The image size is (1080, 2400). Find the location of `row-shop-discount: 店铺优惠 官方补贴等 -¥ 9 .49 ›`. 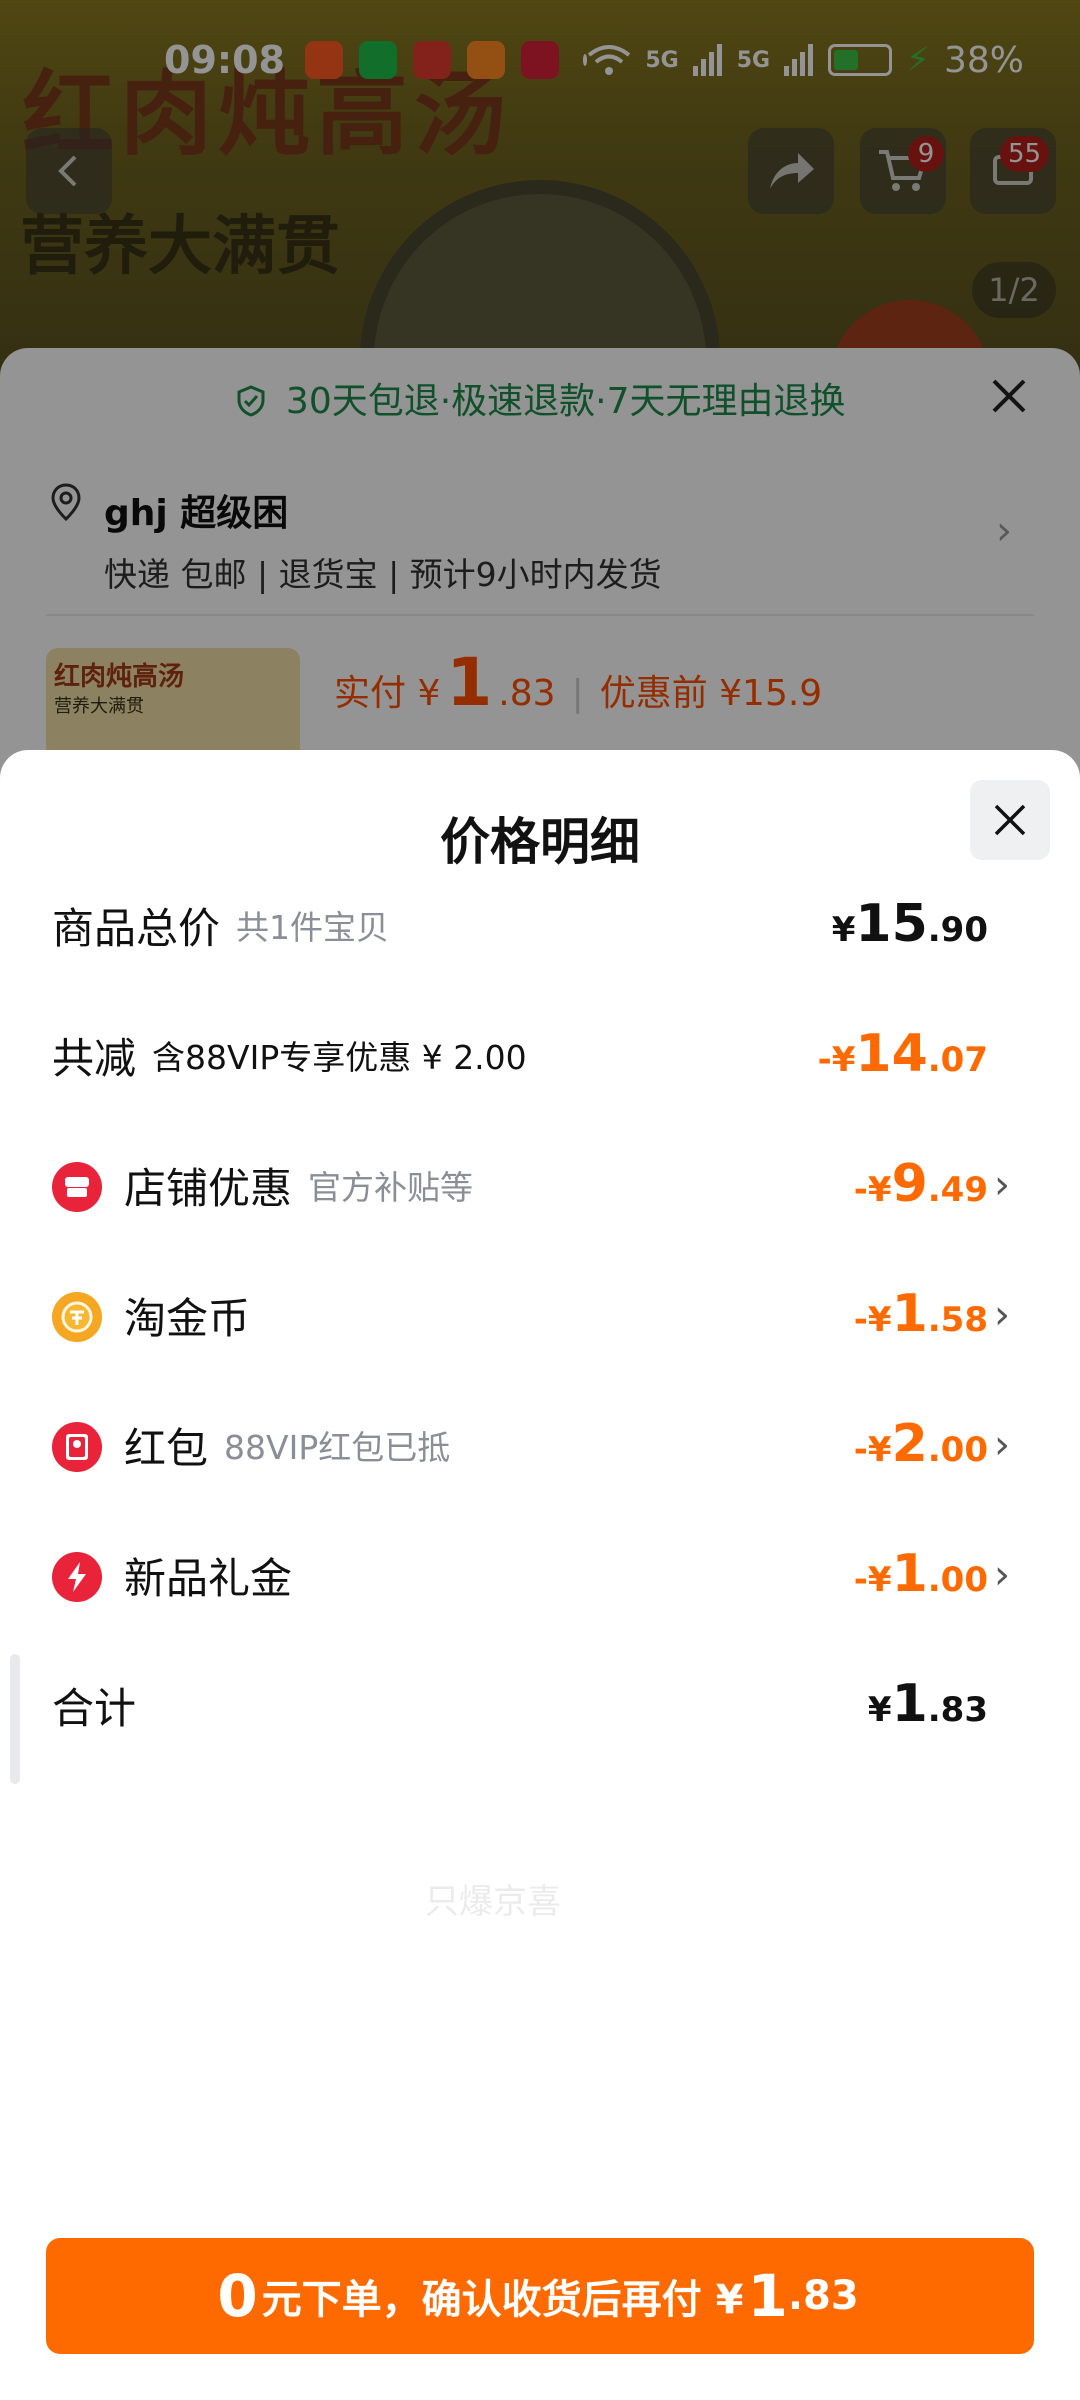

row-shop-discount: 店铺优惠 官方补贴等 -¥ 9 .49 › is located at coordinates (540, 1185).